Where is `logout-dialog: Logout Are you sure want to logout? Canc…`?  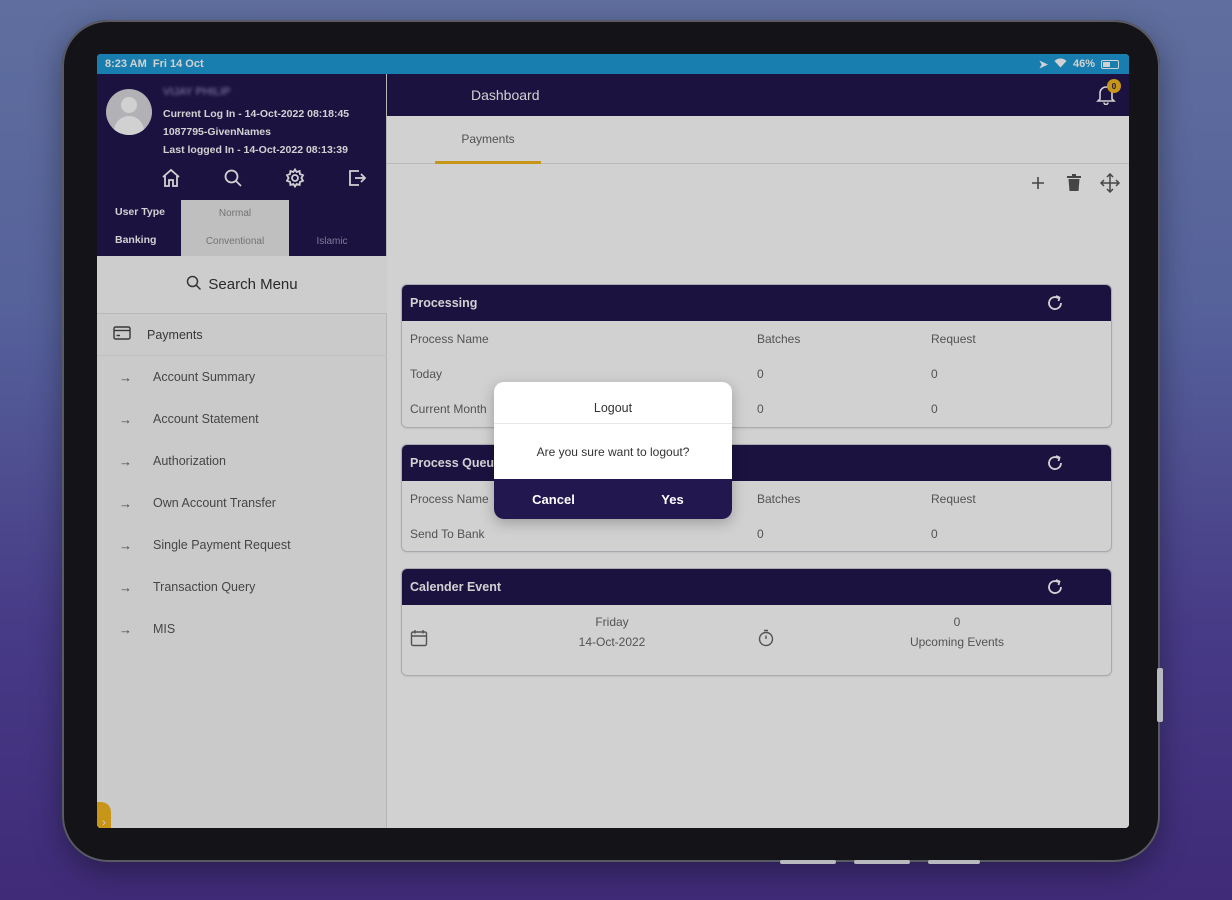 logout-dialog: Logout Are you sure want to logout? Canc… is located at coordinates (613, 450).